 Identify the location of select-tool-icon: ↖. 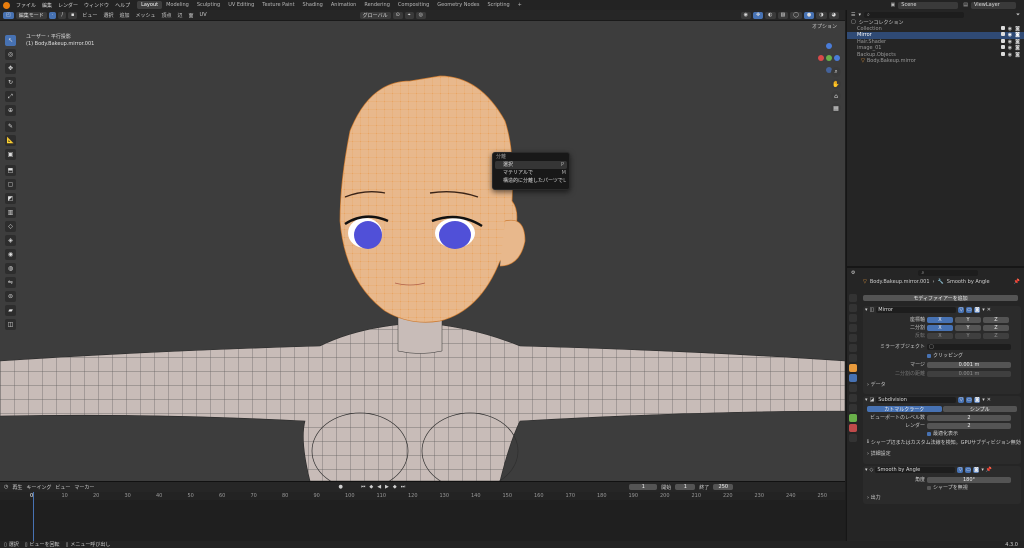
(10, 40).